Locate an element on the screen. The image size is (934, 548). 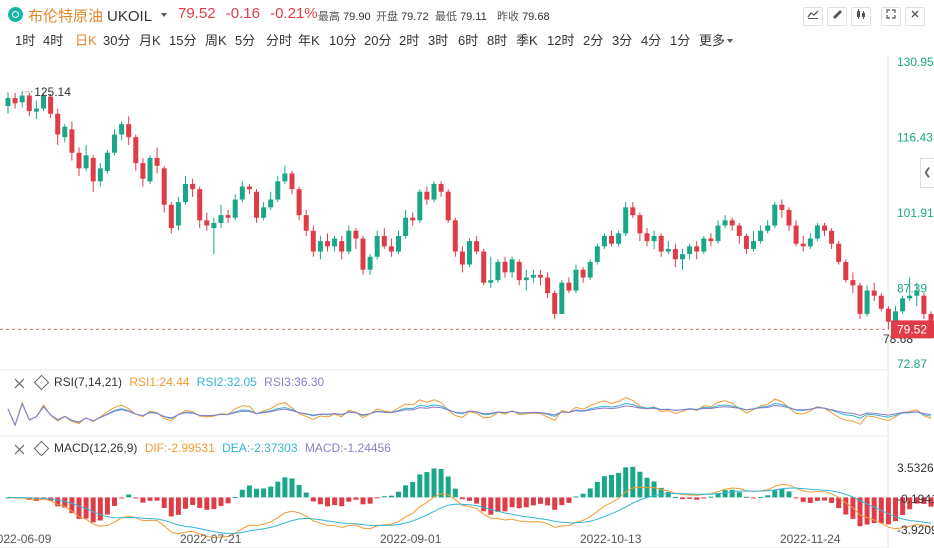
y-tick-label: 116.43 is located at coordinates (915, 138).